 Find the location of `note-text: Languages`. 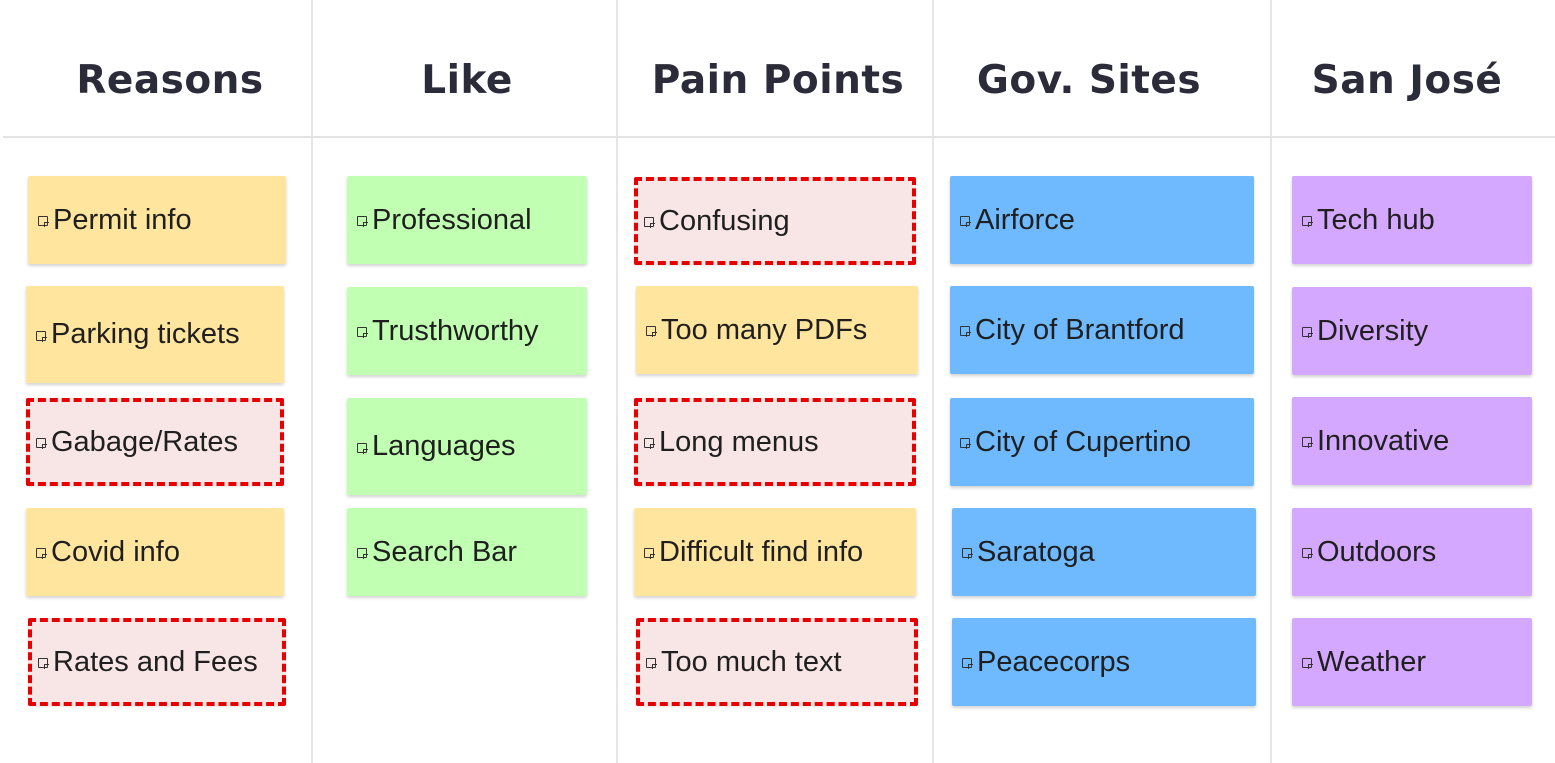

note-text: Languages is located at coordinates (444, 446).